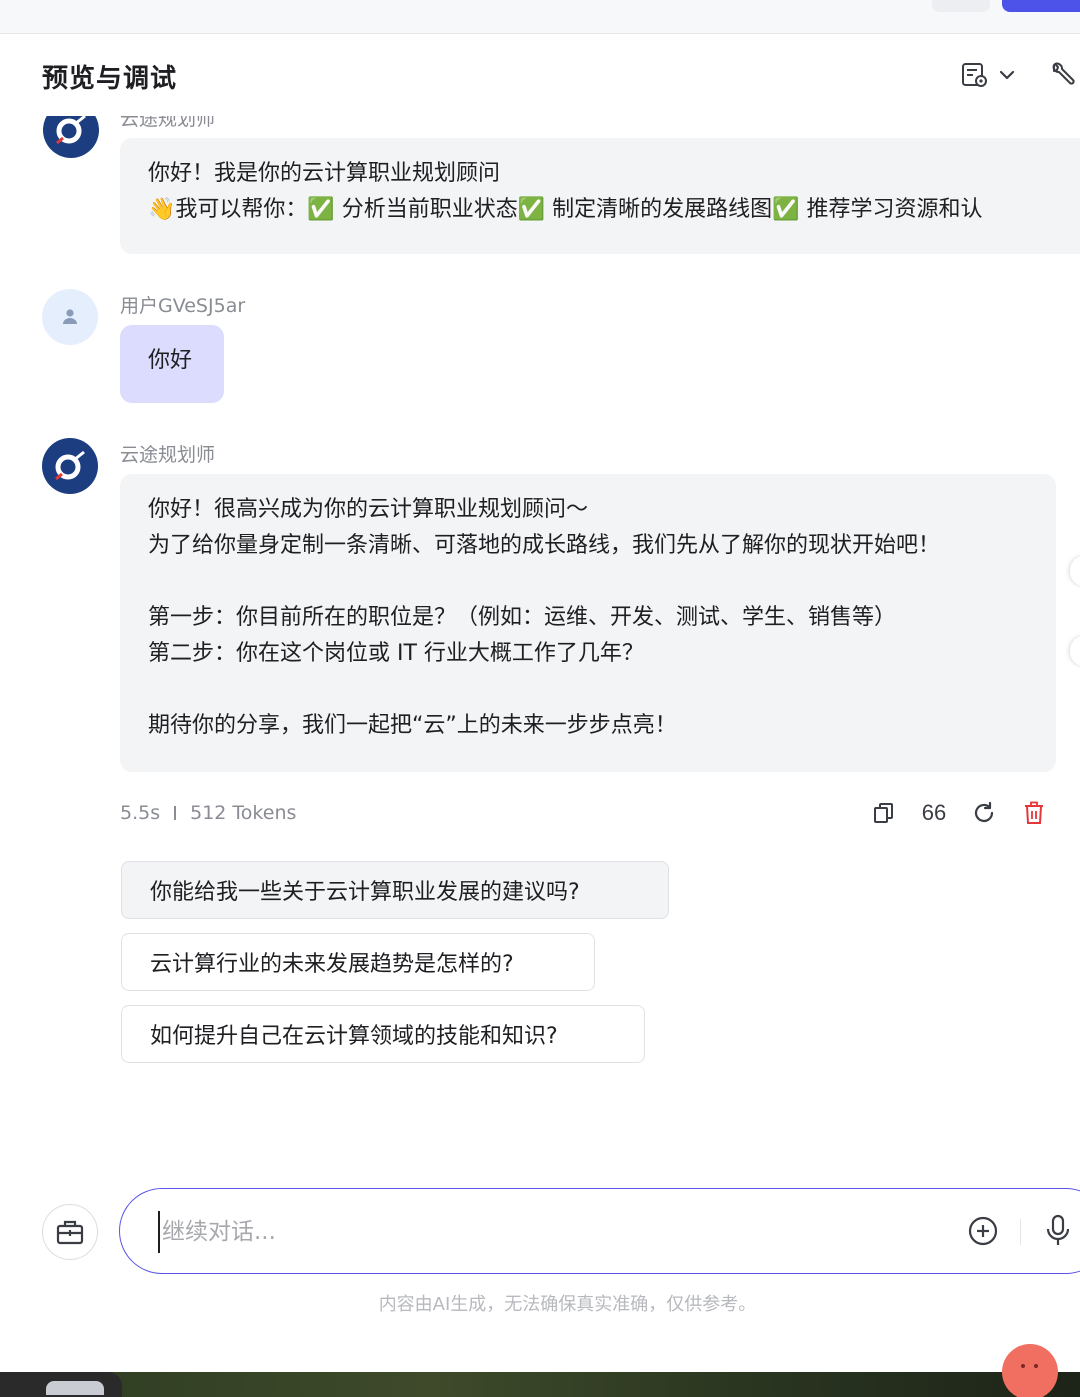 This screenshot has width=1080, height=1397. What do you see at coordinates (396, 653) in the screenshot?
I see `message-line: 第二步：你在这个岗位或 IT 行业大概工作了几年？` at bounding box center [396, 653].